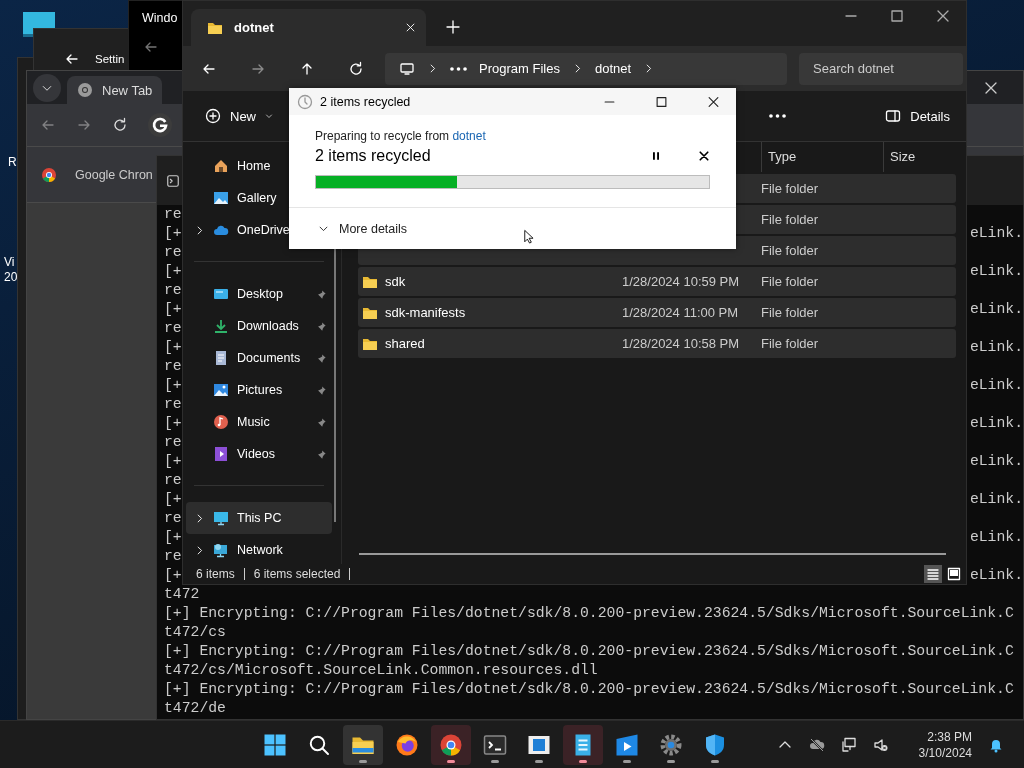  What do you see at coordinates (195, 632) in the screenshot?
I see `terminal-text: t472/cs` at bounding box center [195, 632].